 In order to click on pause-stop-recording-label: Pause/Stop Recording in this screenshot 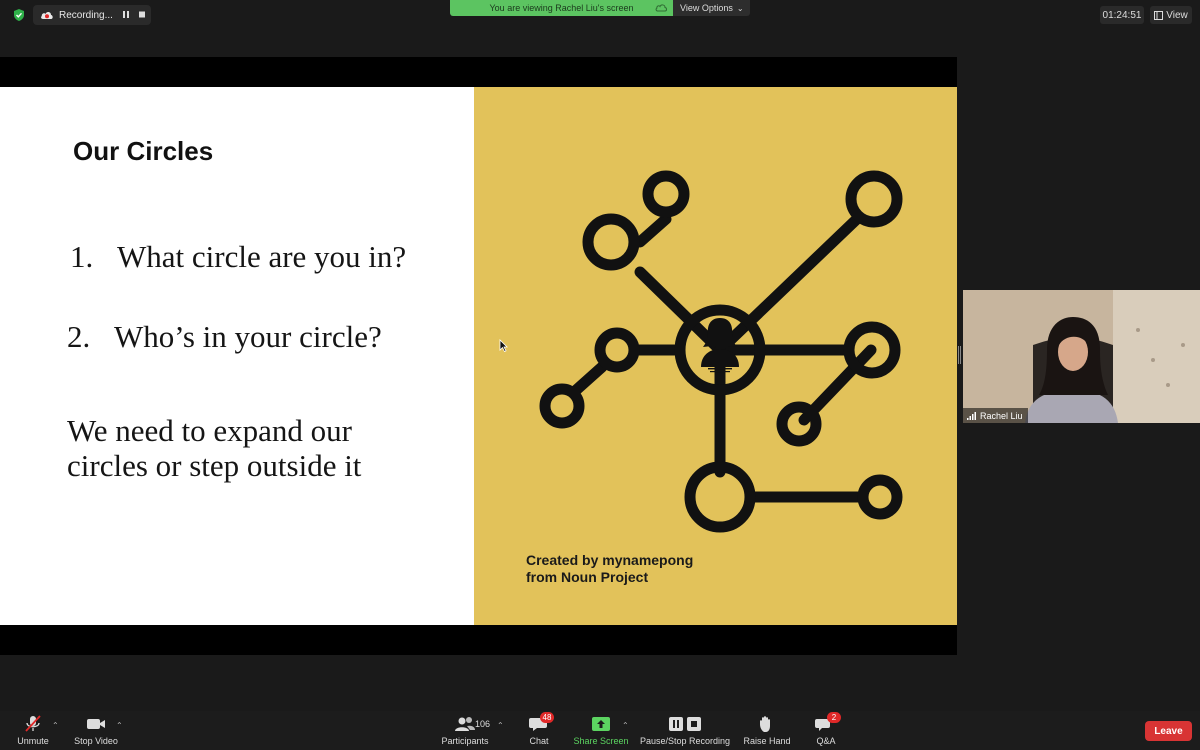, I will do `click(685, 741)`.